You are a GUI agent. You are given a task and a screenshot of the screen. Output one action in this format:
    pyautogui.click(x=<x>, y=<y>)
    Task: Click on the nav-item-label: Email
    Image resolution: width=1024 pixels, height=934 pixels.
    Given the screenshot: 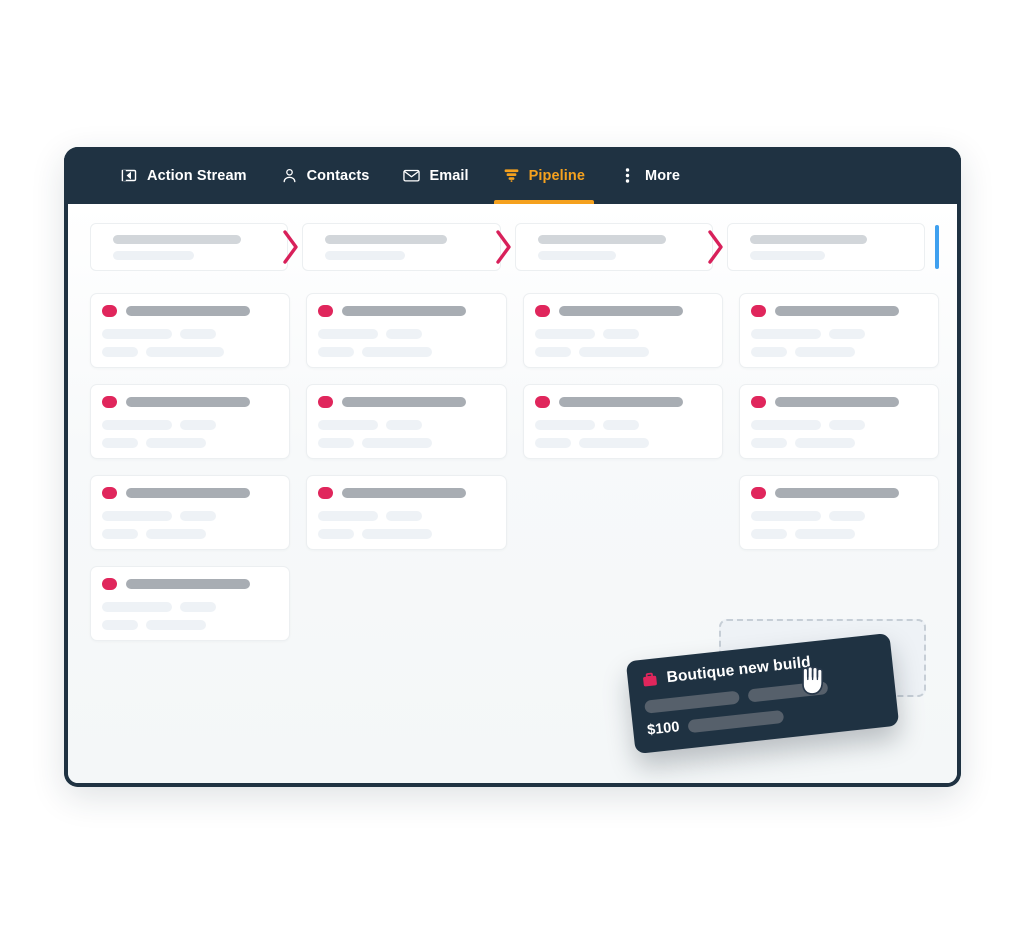 What is the action you would take?
    pyautogui.click(x=449, y=175)
    